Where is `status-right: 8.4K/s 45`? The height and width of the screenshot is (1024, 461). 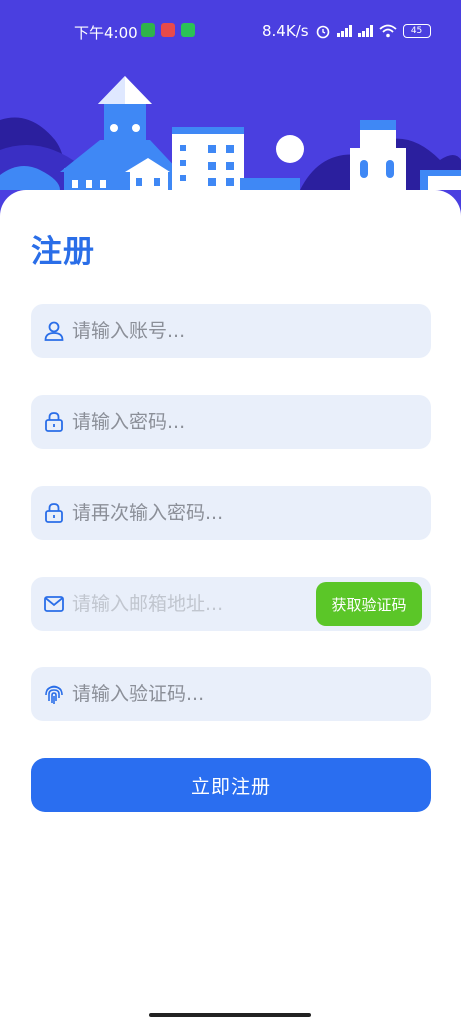 status-right: 8.4K/s 45 is located at coordinates (346, 31).